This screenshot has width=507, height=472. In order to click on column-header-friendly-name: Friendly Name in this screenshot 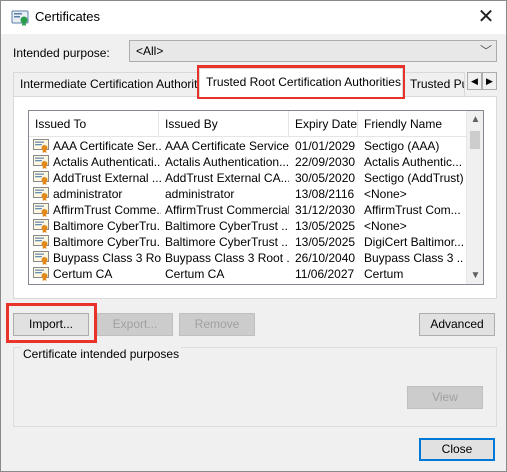, I will do `click(412, 124)`.